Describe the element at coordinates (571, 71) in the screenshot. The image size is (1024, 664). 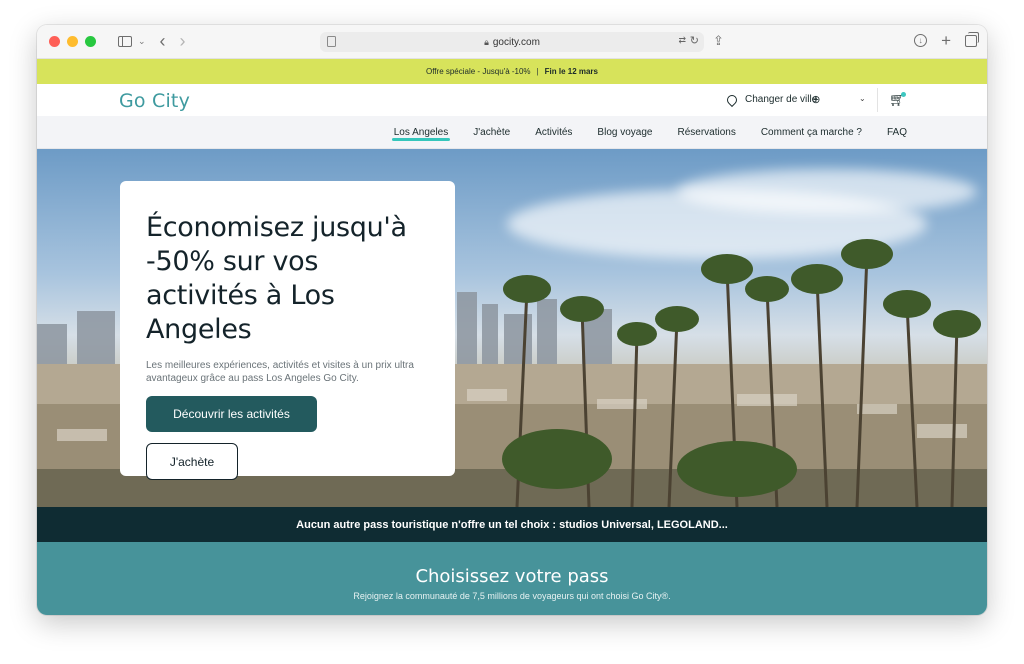
I see `promo-deadline: Fin le 12 mars` at that location.